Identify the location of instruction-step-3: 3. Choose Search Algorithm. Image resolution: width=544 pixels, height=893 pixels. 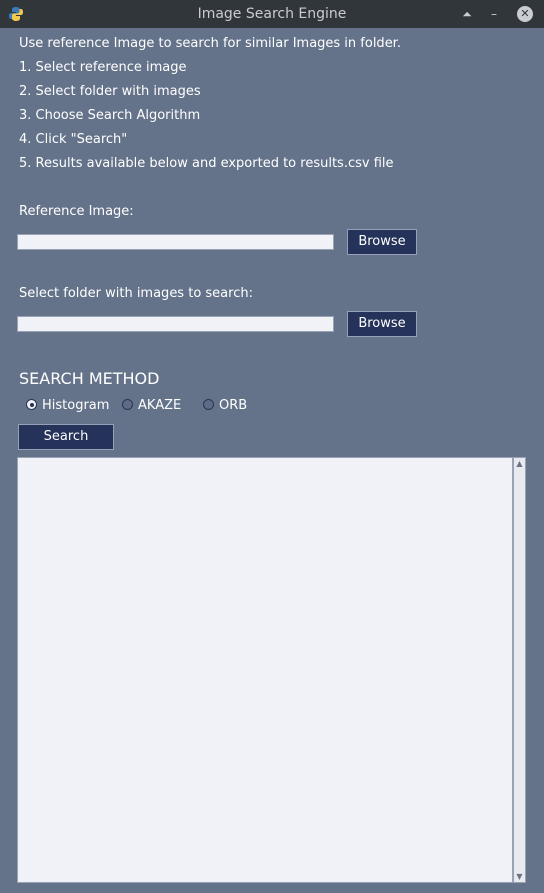
(110, 115).